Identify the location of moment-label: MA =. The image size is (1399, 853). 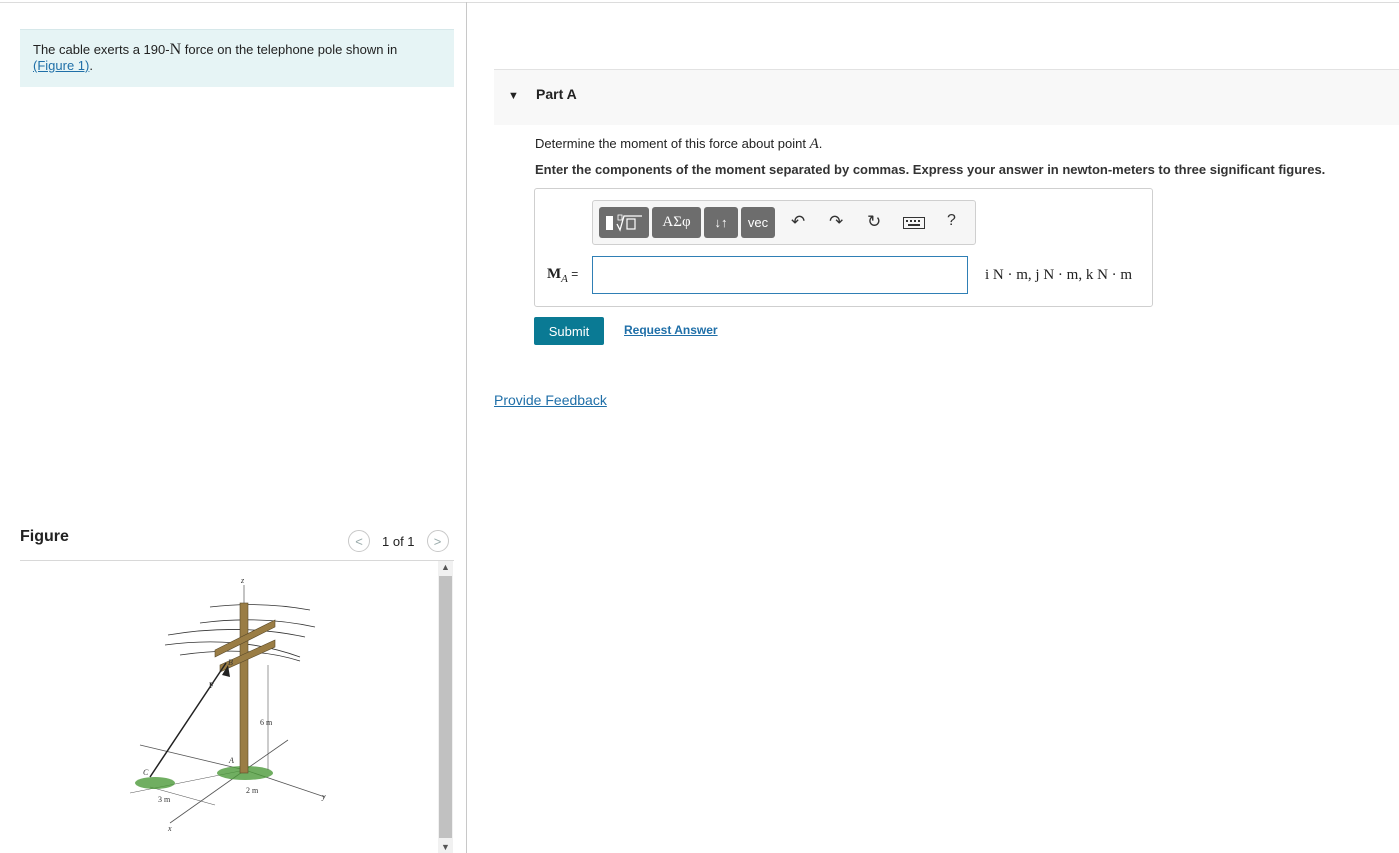
(562, 275).